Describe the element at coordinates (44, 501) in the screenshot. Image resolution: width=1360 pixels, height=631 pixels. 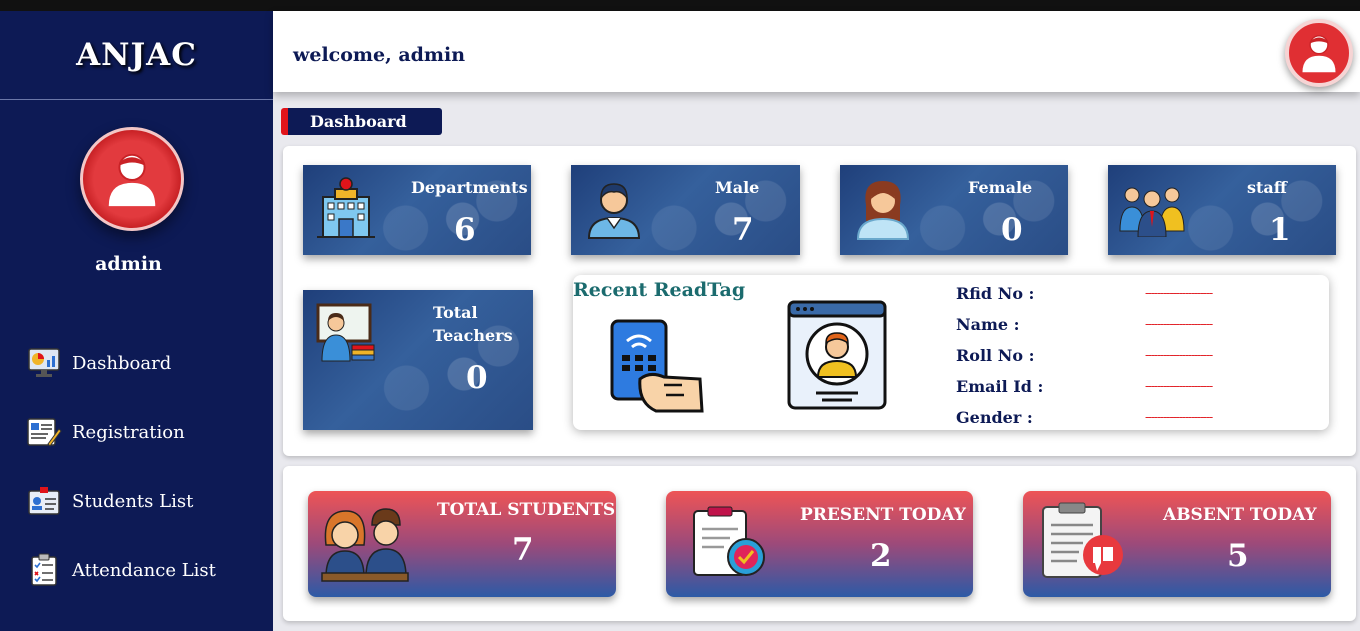
I see `id-card-icon` at that location.